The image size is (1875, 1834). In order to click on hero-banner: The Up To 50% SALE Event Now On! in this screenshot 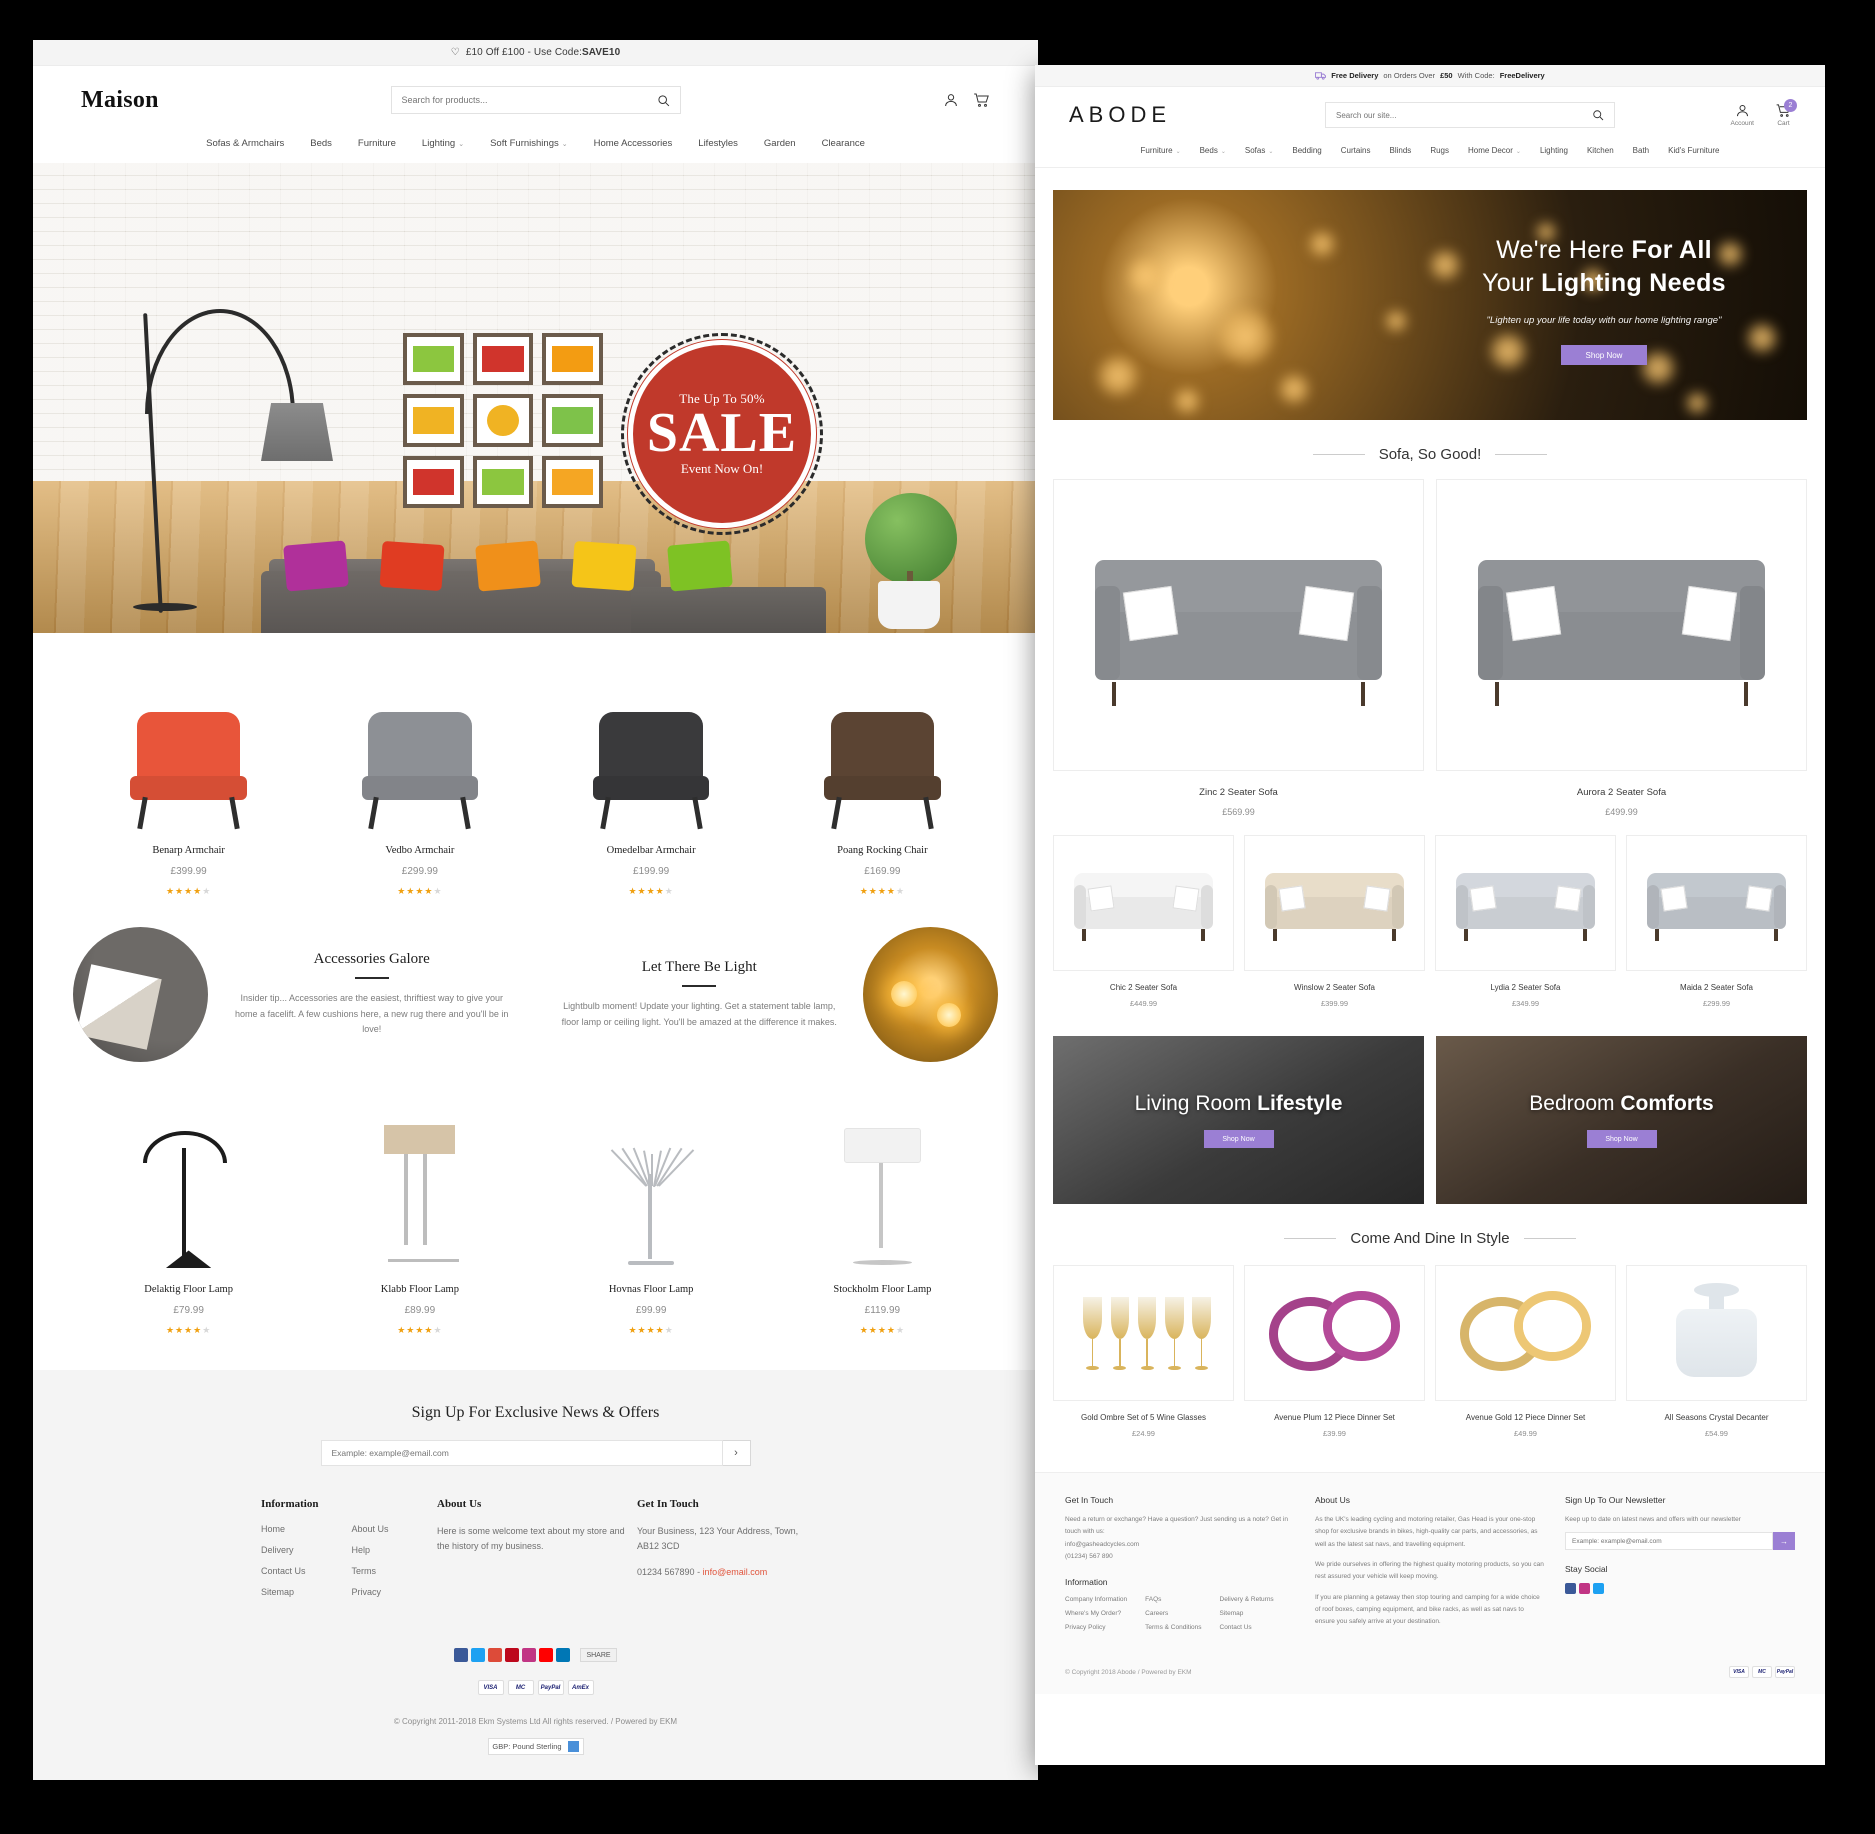, I will do `click(535, 398)`.